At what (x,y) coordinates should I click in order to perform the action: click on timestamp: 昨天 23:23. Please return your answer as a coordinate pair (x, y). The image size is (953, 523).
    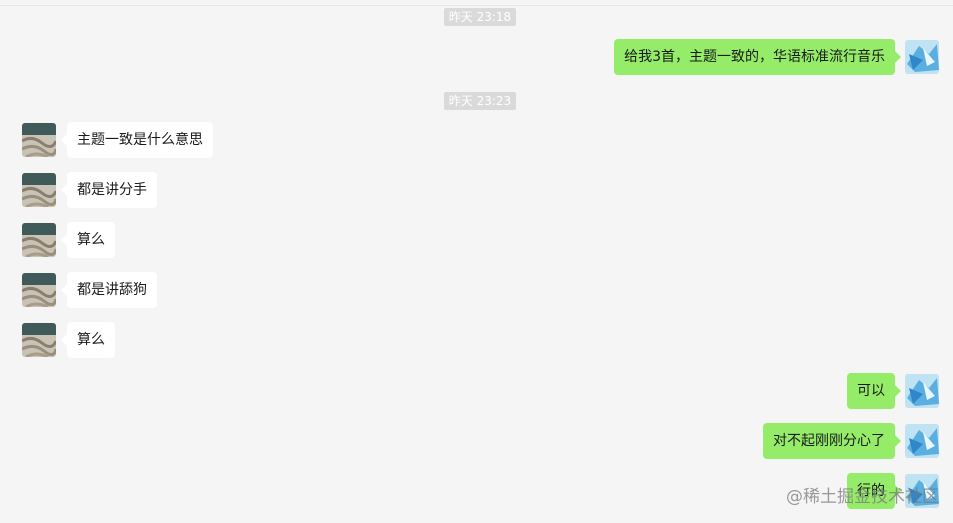
    Looking at the image, I should click on (480, 101).